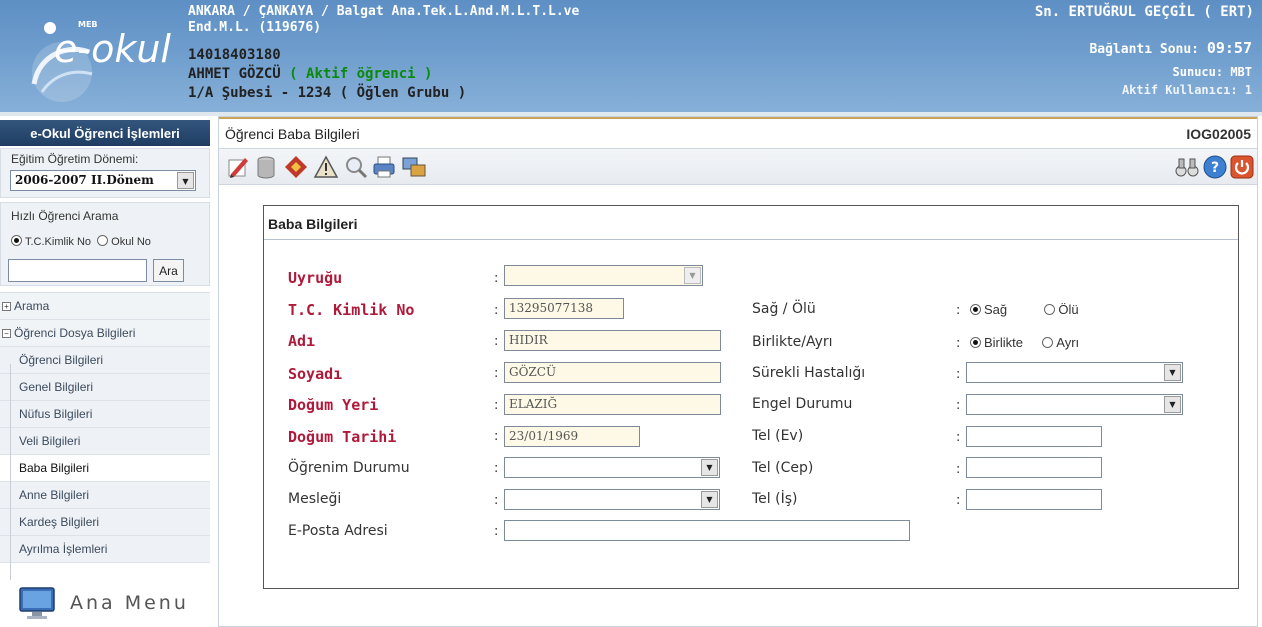 This screenshot has height=627, width=1262. I want to click on help-icon: ?, so click(1215, 167).